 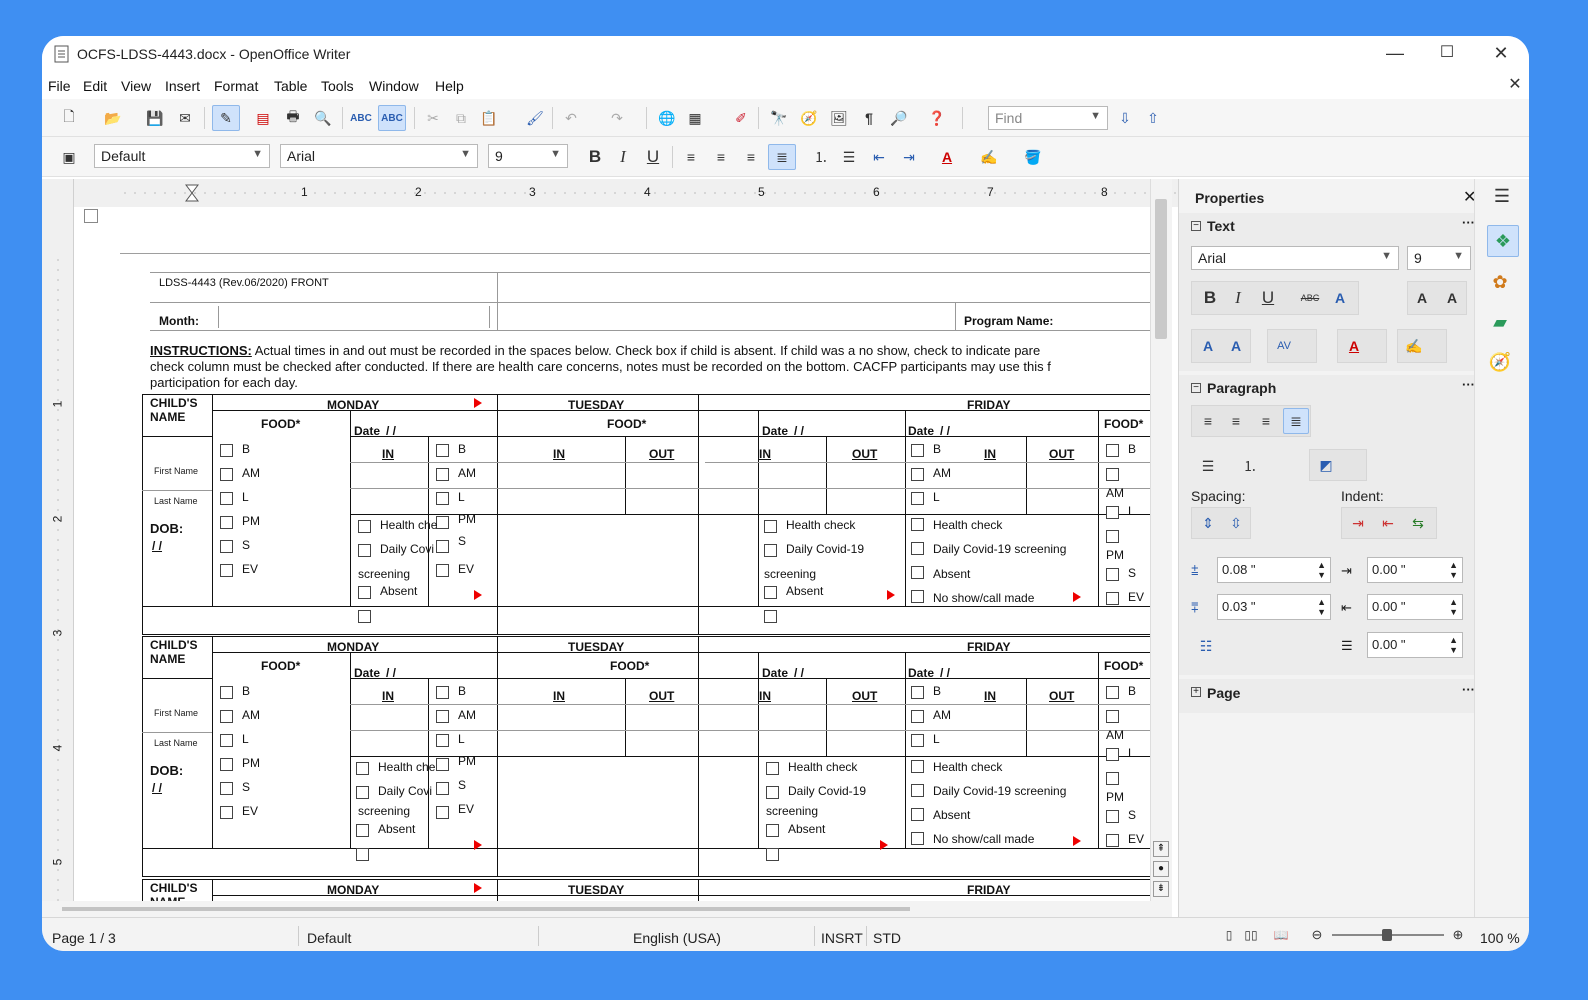 What do you see at coordinates (113, 118) in the screenshot?
I see `open-folder-icon: 📂` at bounding box center [113, 118].